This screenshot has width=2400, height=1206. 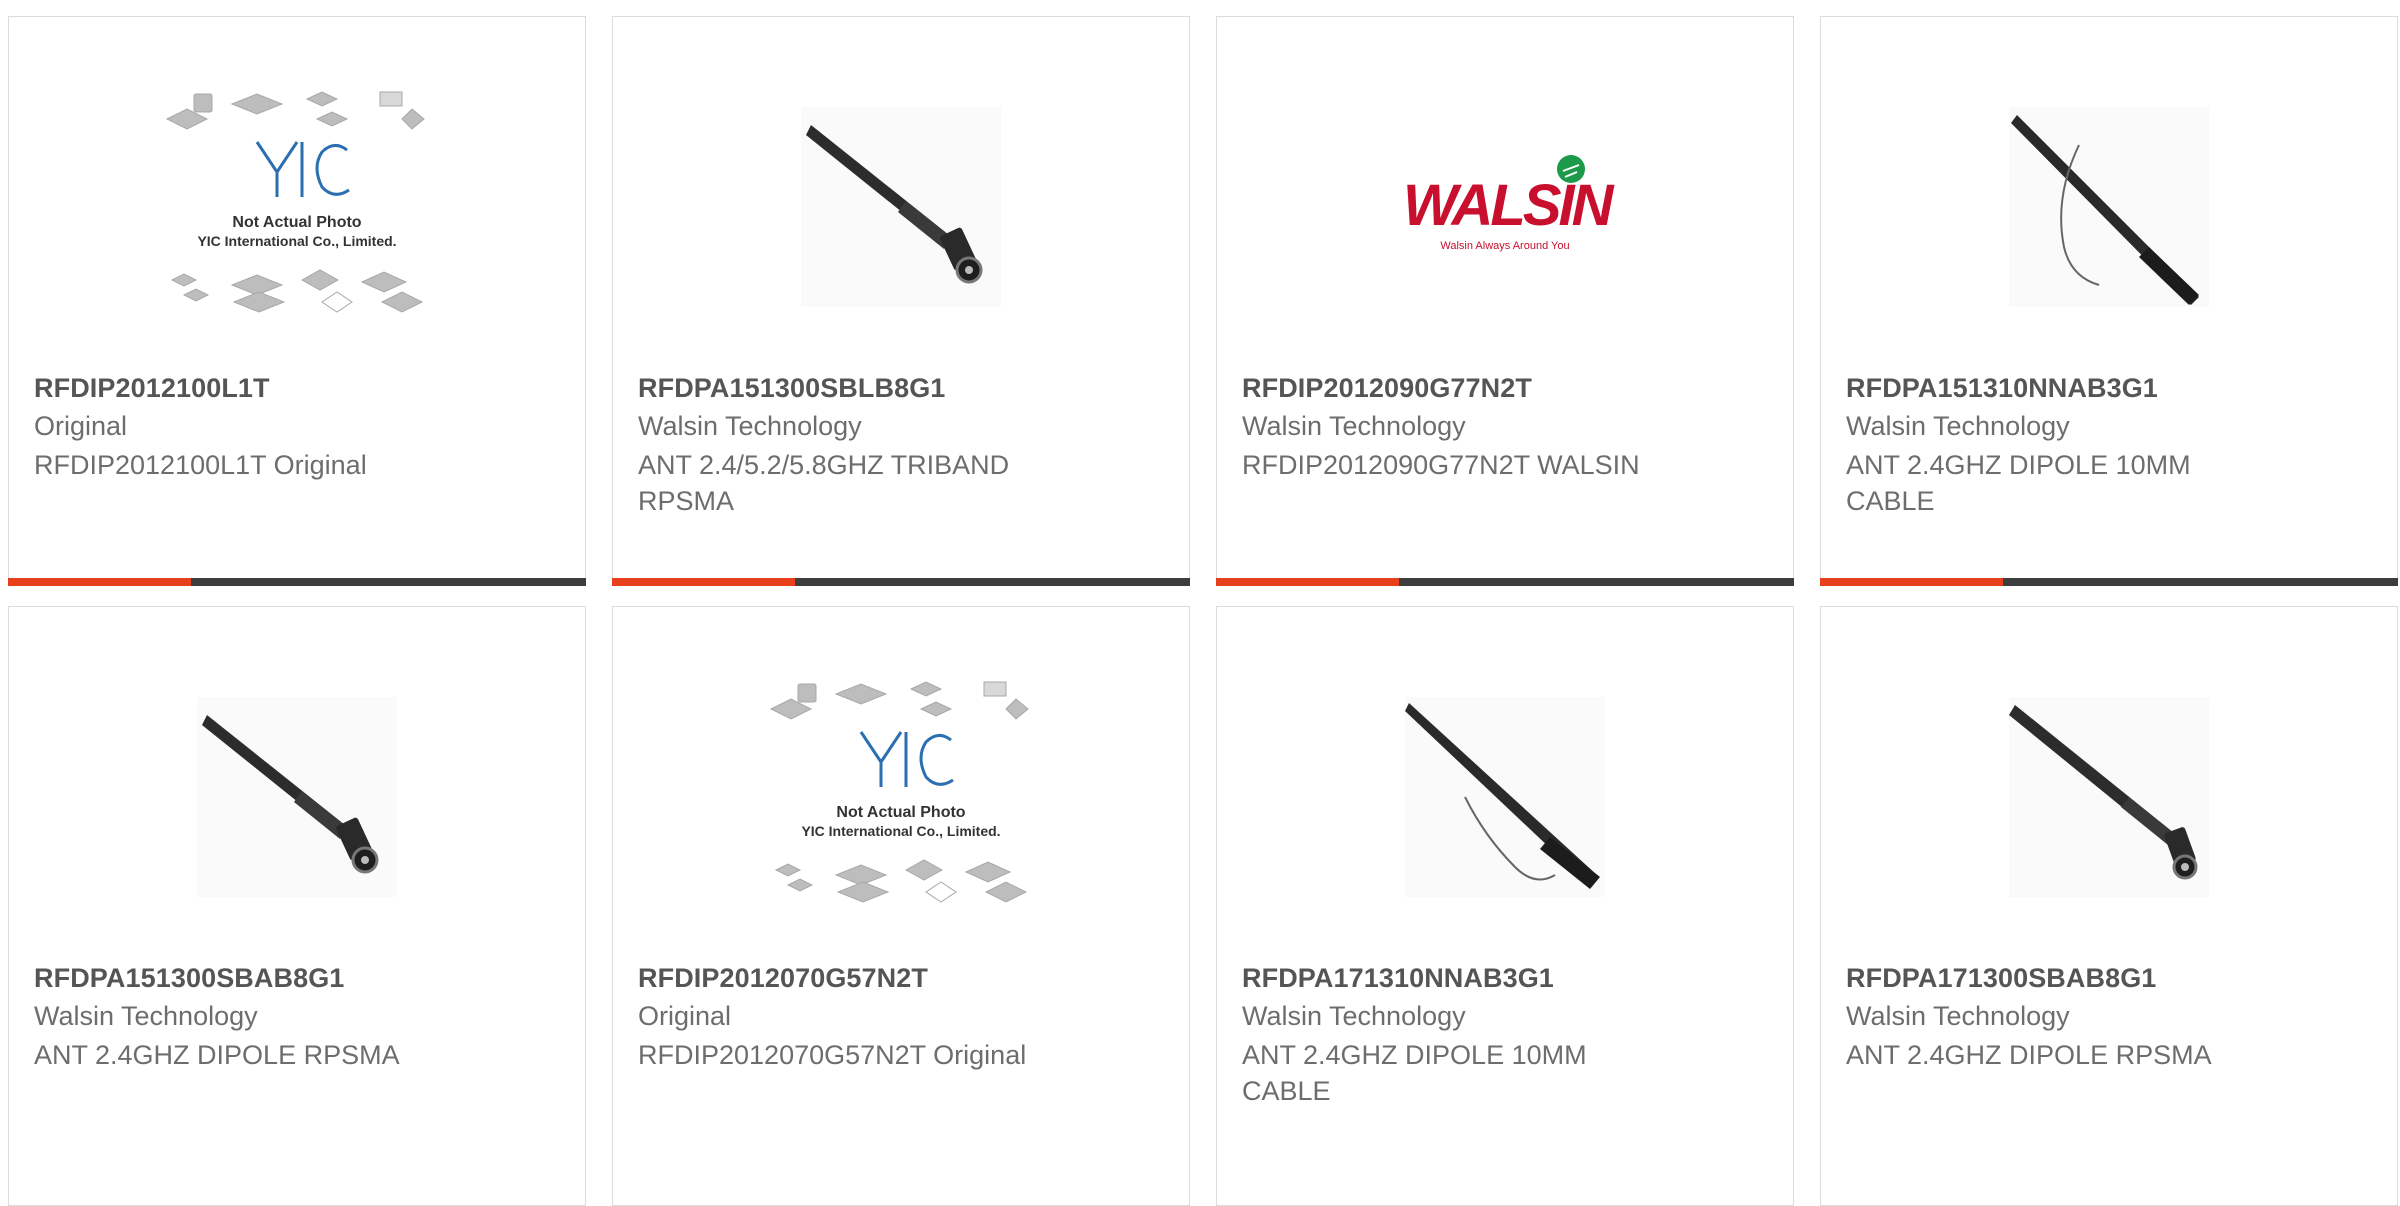 I want to click on walsin-tagline: Walsin Always Around You, so click(x=1504, y=246).